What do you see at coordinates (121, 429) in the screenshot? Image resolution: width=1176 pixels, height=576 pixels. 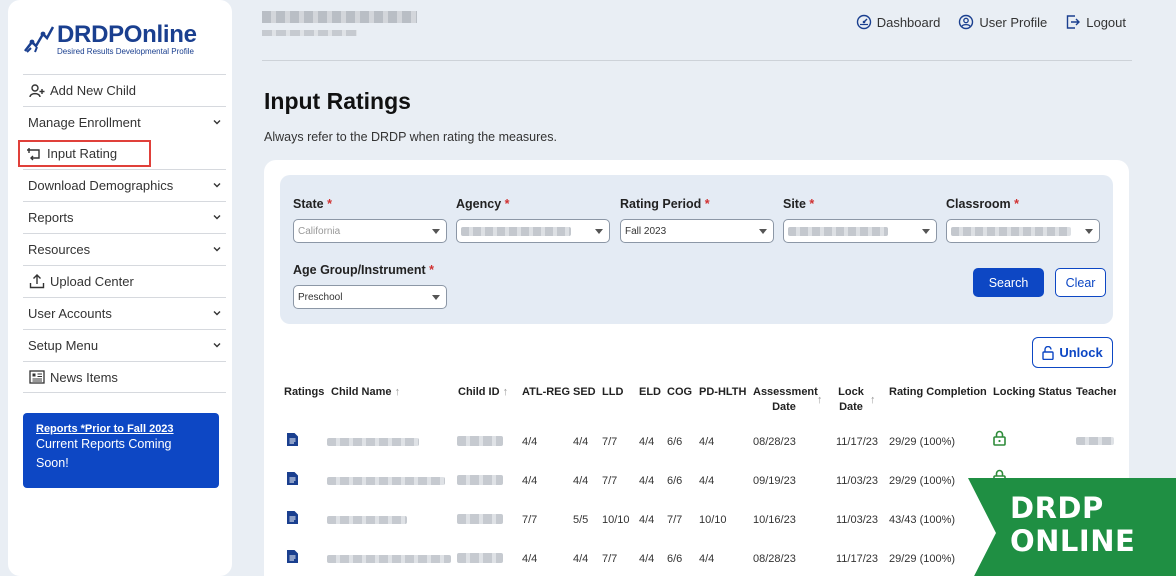 I see `reports-prior-link: Reports *Prior to Fall 2023` at bounding box center [121, 429].